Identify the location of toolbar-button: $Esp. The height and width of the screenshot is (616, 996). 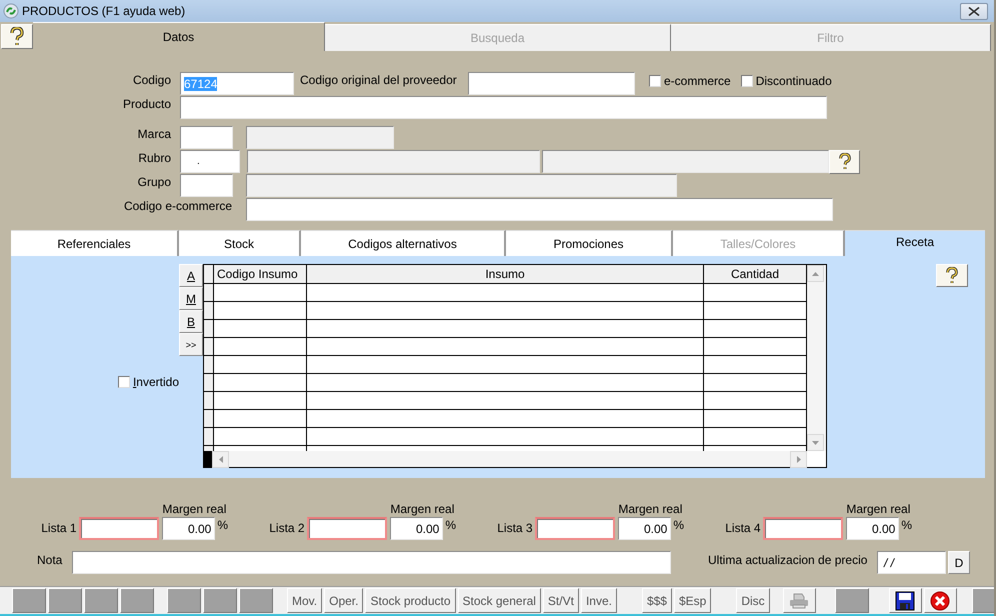
(693, 600).